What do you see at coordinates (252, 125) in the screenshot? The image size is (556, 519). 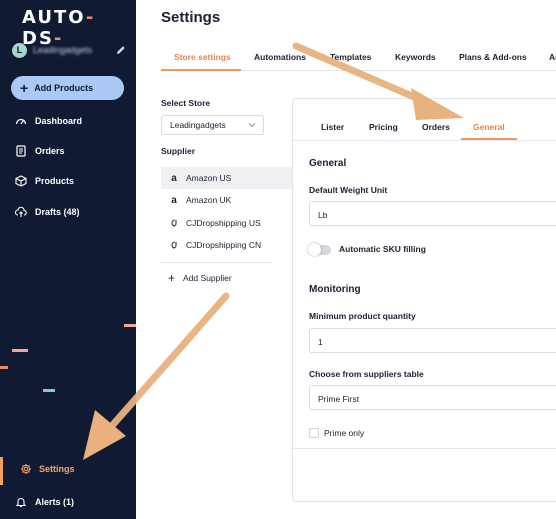 I see `chevron-down-icon` at bounding box center [252, 125].